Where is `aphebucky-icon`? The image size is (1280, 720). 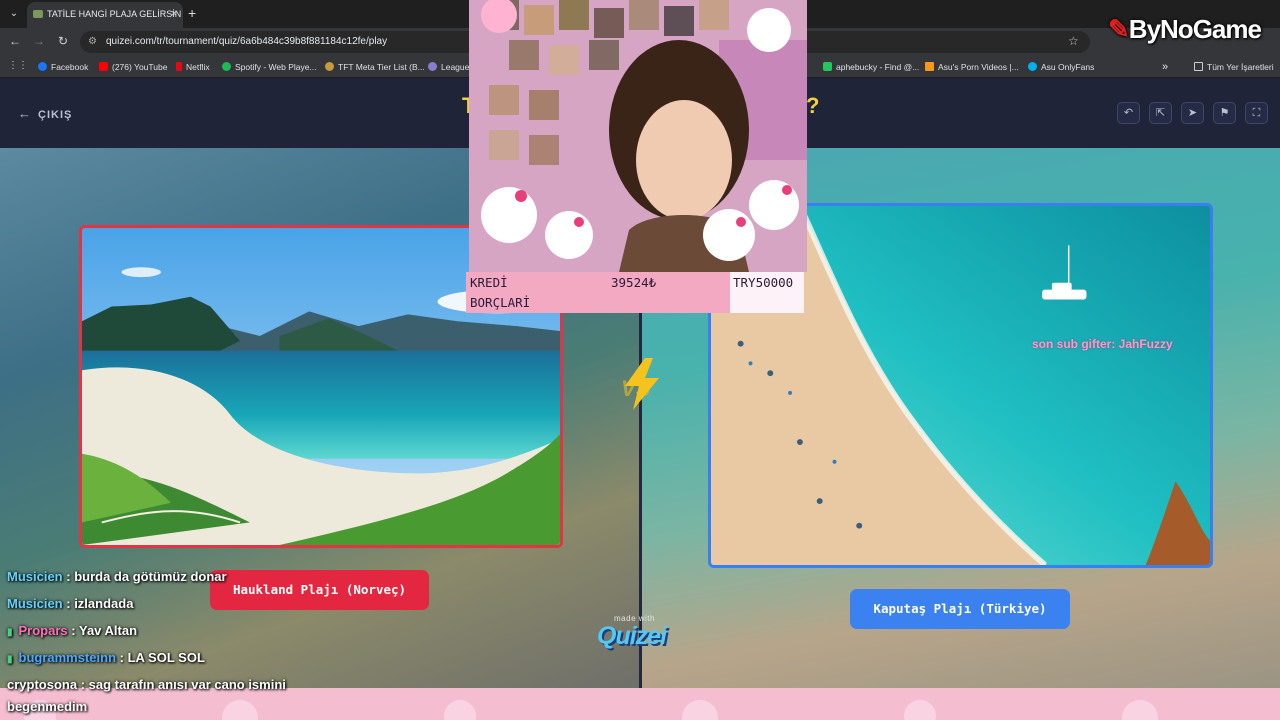
aphebucky-icon is located at coordinates (827, 66).